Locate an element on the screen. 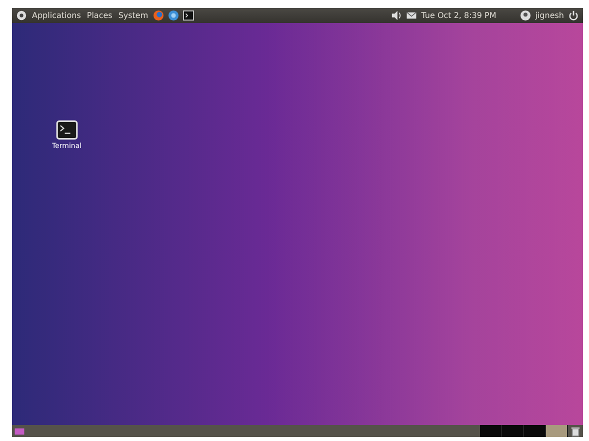 The height and width of the screenshot is (441, 589). envelope-icon is located at coordinates (412, 15).